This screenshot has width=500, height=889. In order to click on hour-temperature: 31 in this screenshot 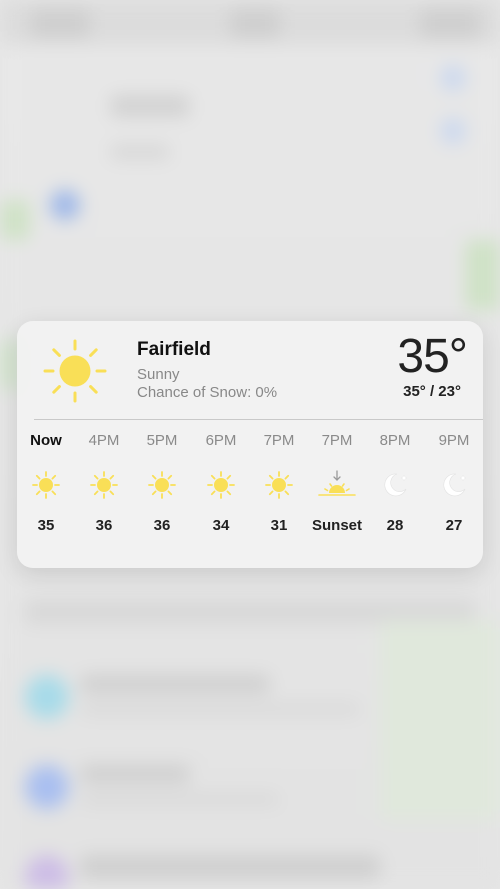, I will do `click(279, 525)`.